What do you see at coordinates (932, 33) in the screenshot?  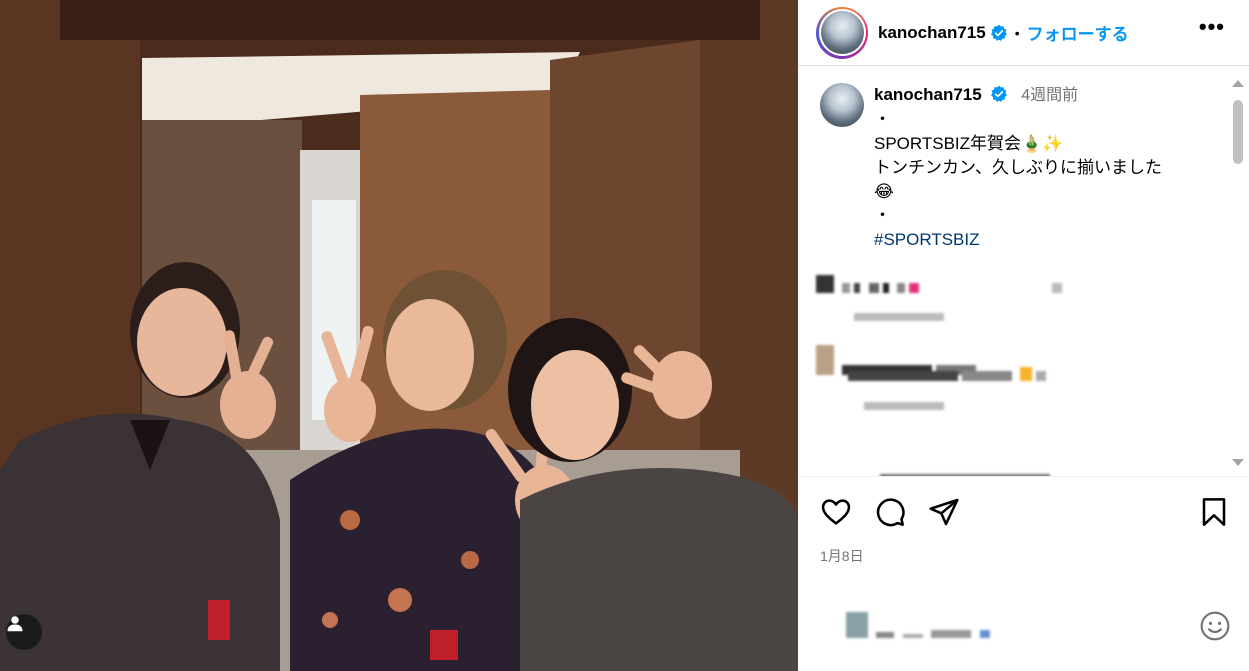 I see `header-username: kanochan715` at bounding box center [932, 33].